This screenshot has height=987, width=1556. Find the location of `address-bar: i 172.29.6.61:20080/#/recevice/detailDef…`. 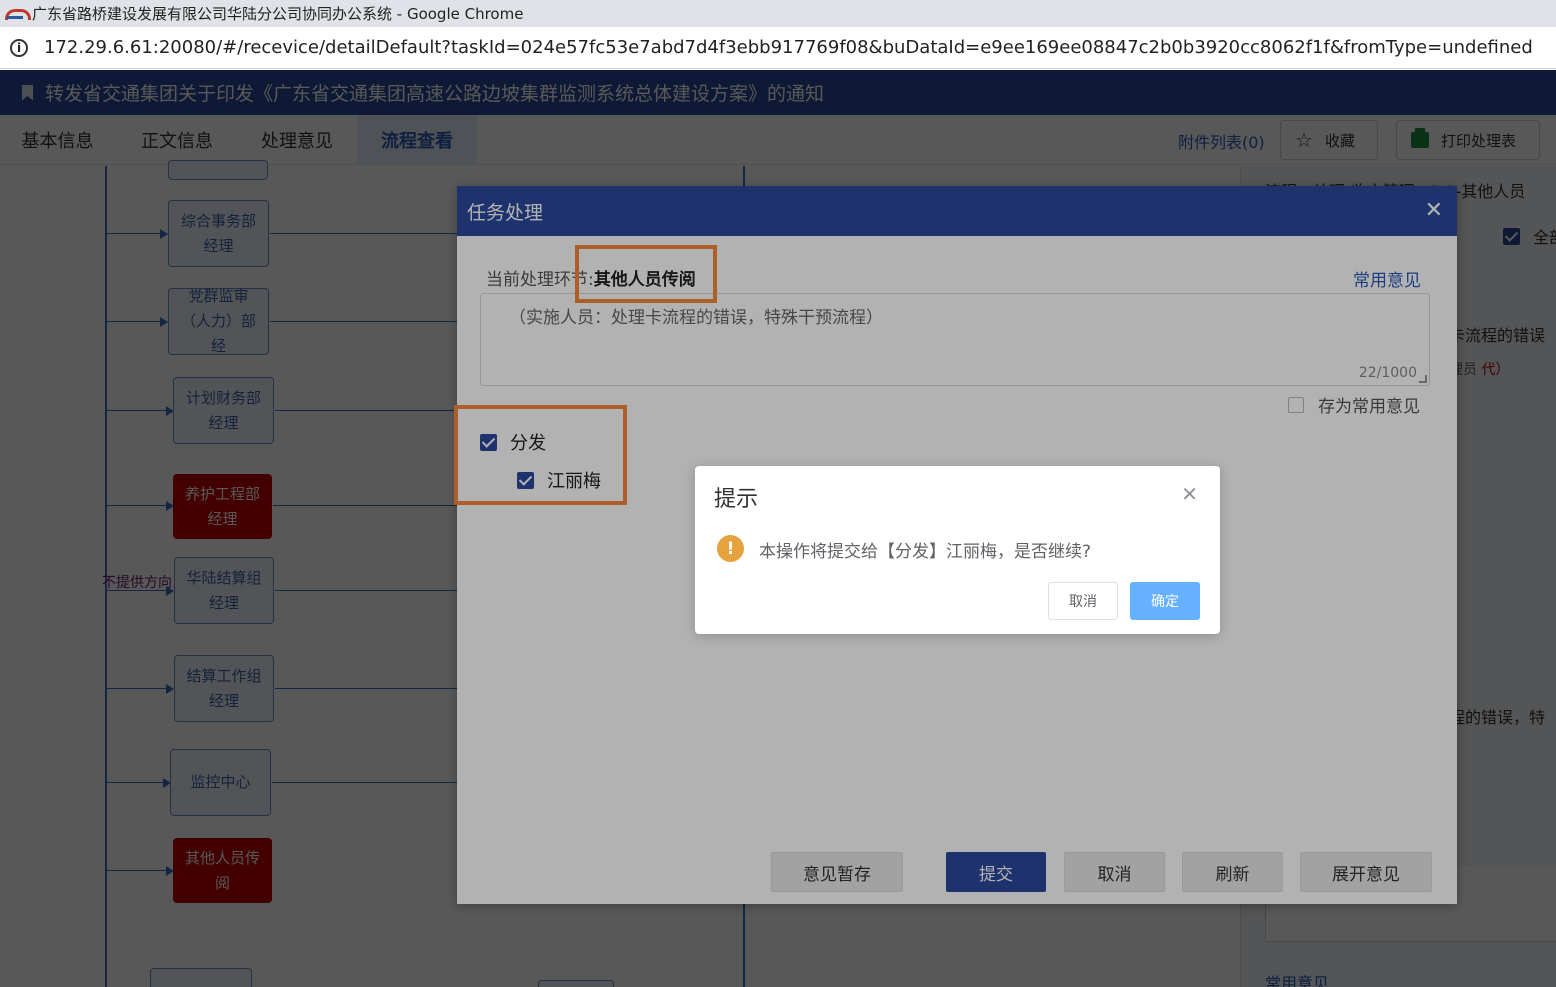

address-bar: i 172.29.6.61:20080/#/recevice/detailDef… is located at coordinates (778, 48).